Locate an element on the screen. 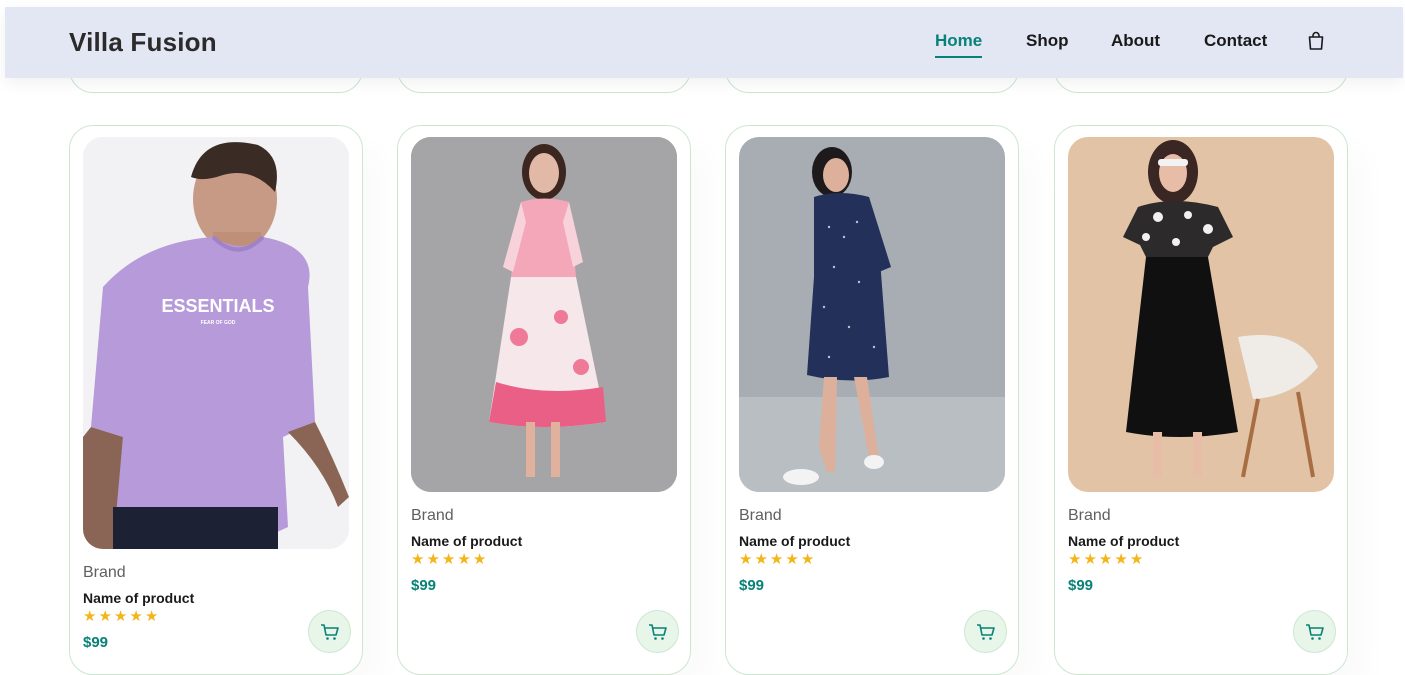 Image resolution: width=1405 pixels, height=675 pixels. nav-home: Home is located at coordinates (959, 44).